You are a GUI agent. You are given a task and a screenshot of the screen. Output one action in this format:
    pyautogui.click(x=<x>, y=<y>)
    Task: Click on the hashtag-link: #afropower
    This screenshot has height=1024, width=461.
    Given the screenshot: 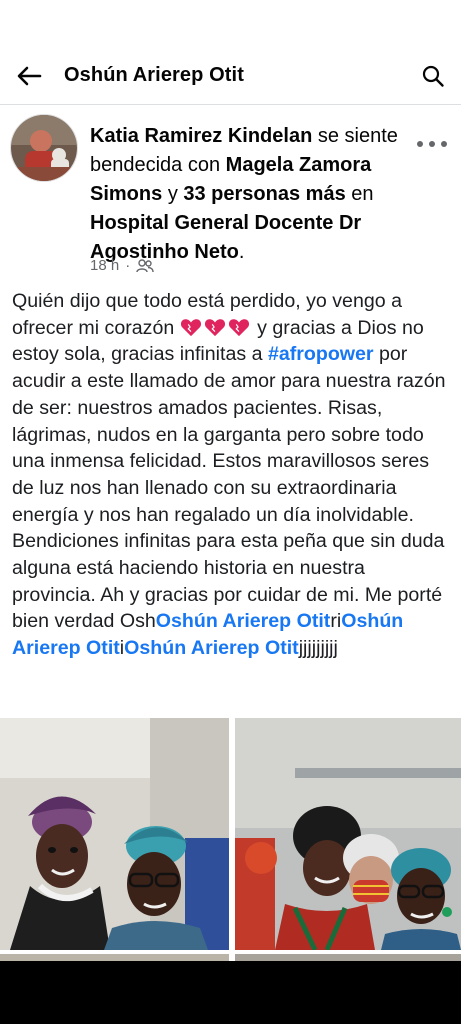 What is the action you would take?
    pyautogui.click(x=321, y=354)
    